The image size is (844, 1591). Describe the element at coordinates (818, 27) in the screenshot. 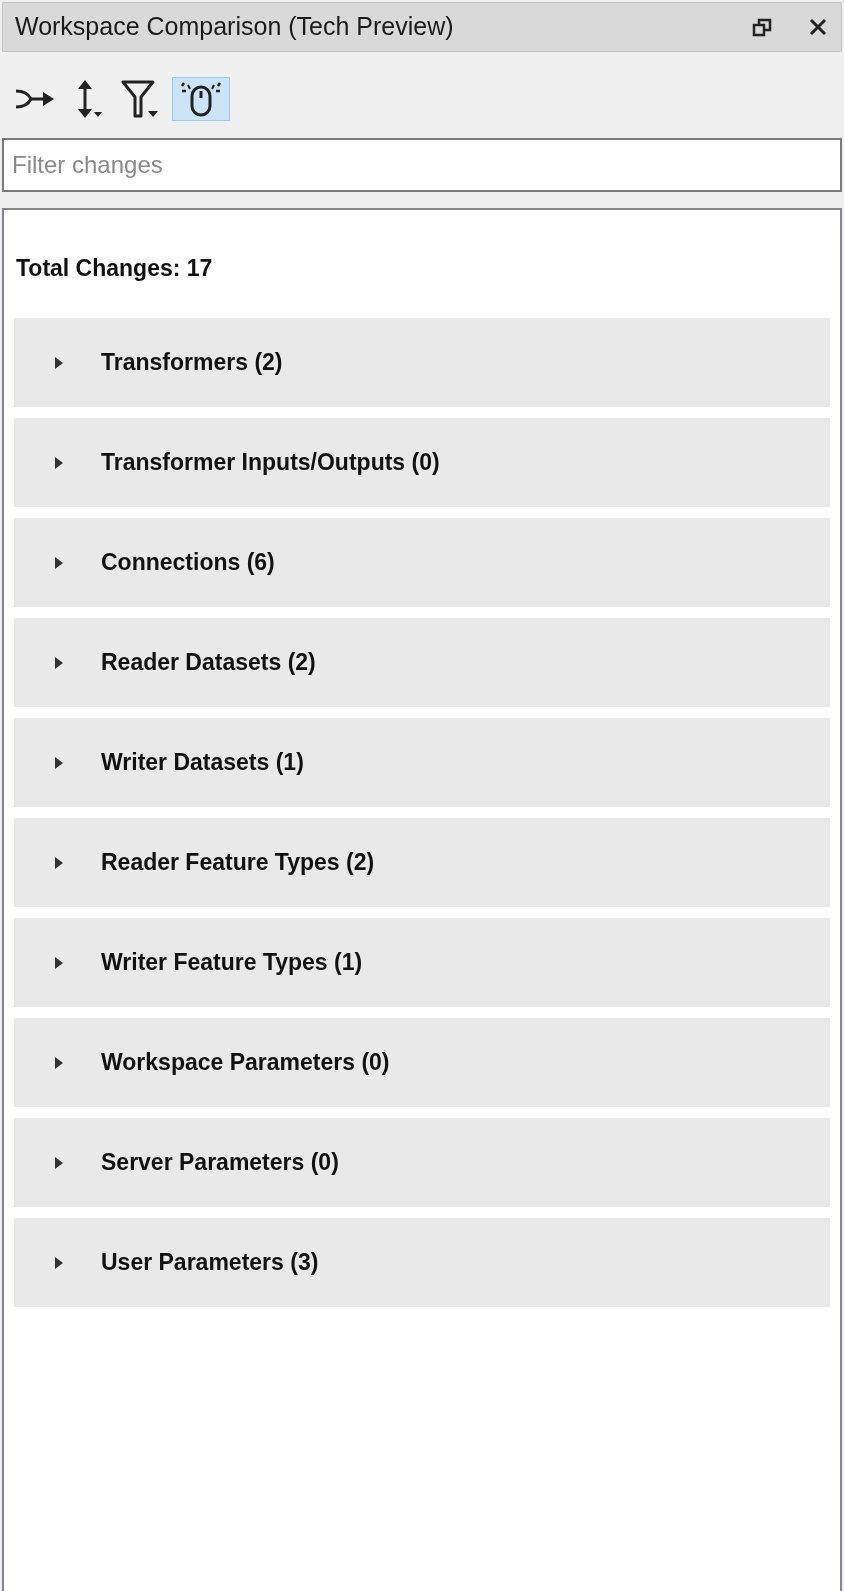

I see `close-icon` at that location.